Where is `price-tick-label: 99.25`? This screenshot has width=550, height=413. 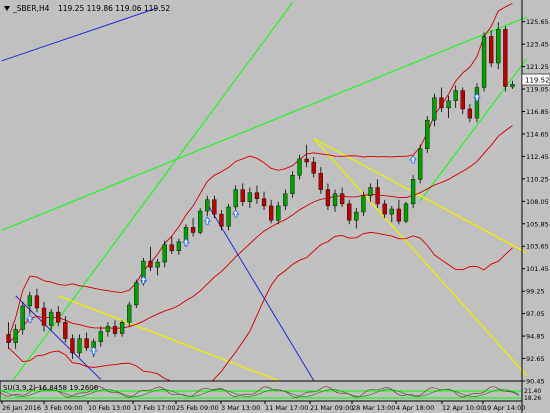
price-tick-label: 99.25 is located at coordinates (535, 292).